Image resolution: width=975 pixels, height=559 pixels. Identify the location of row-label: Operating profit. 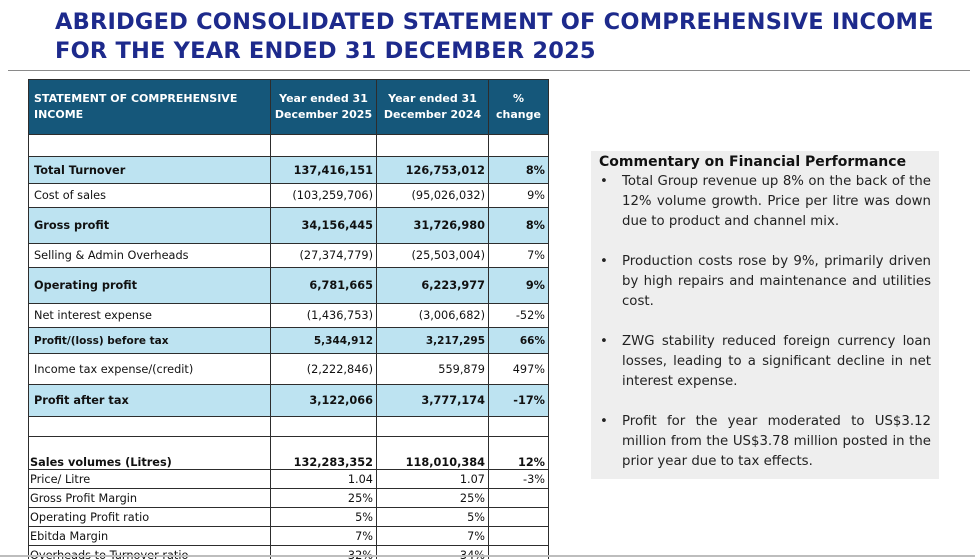
(149, 285).